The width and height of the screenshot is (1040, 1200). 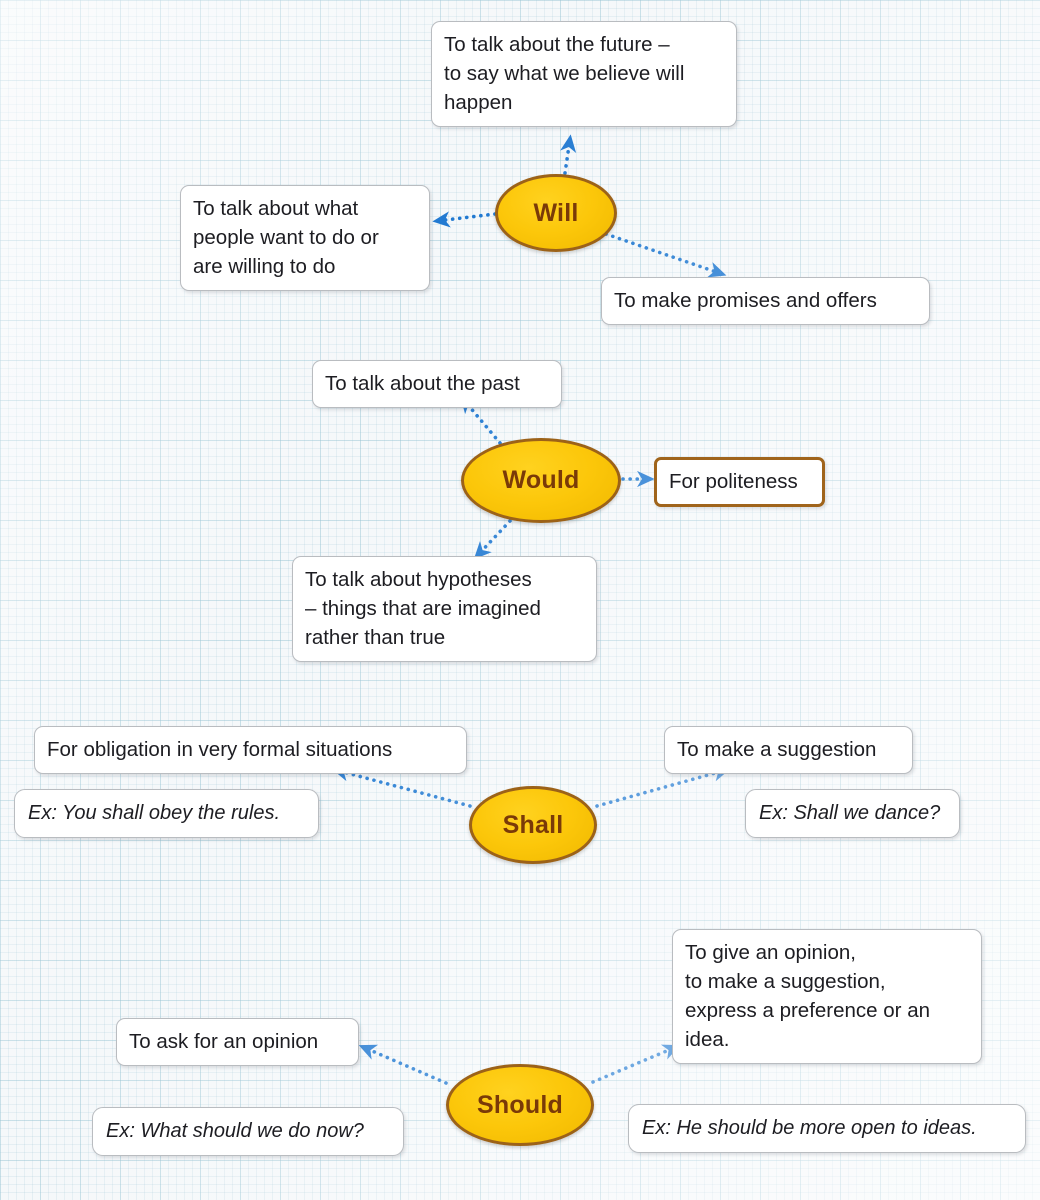 What do you see at coordinates (788, 750) in the screenshot?
I see `box-shall-suggestion: To make a suggestion` at bounding box center [788, 750].